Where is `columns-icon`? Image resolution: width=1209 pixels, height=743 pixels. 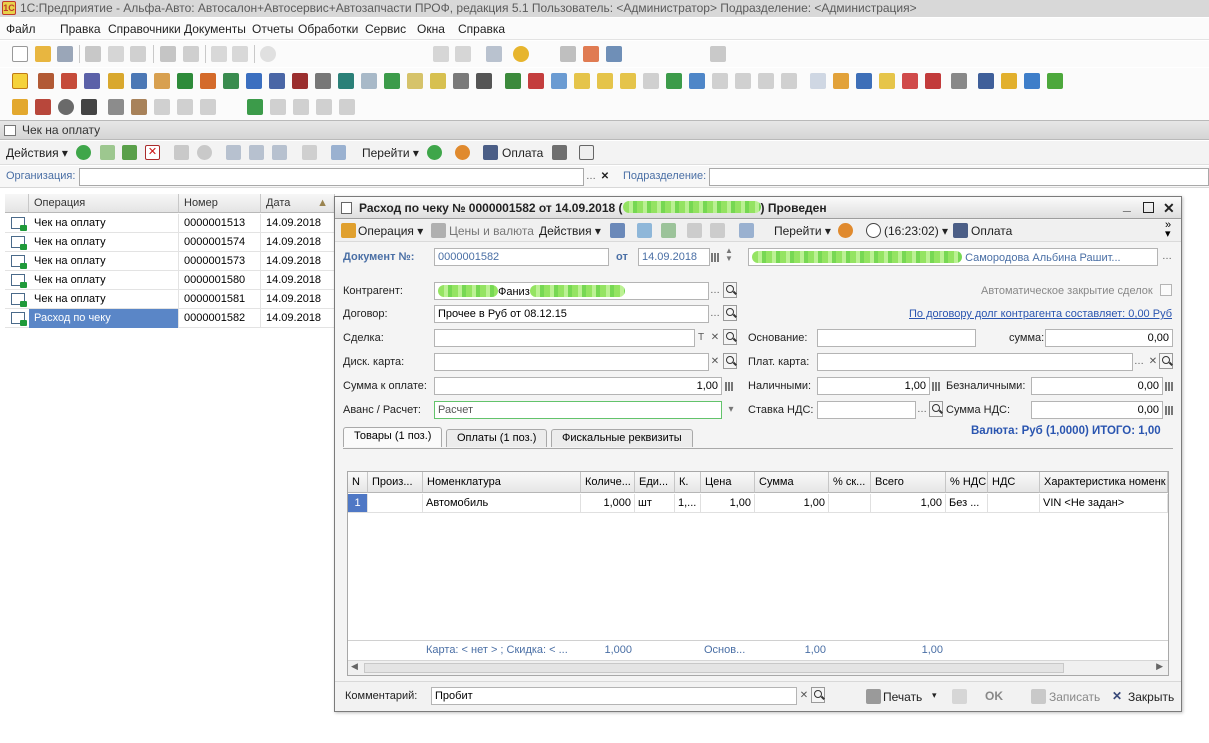
columns-icon is located at coordinates (586, 152).